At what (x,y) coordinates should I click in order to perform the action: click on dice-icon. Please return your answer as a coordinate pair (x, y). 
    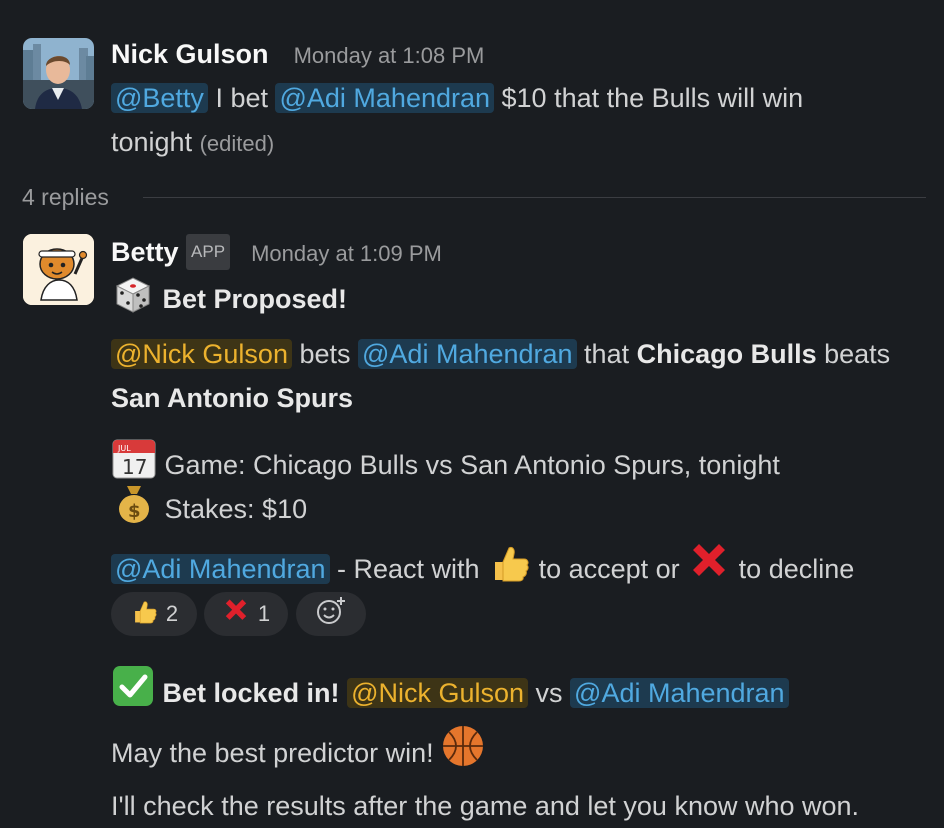
    Looking at the image, I should click on (133, 299).